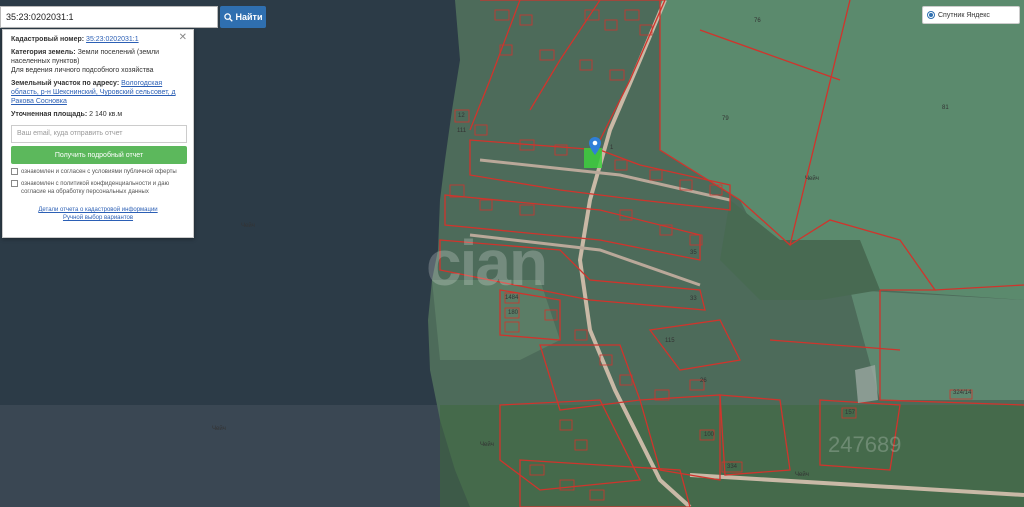 The image size is (1024, 507). Describe the element at coordinates (249, 17) in the screenshot. I see `search-button-label: Найти` at that location.